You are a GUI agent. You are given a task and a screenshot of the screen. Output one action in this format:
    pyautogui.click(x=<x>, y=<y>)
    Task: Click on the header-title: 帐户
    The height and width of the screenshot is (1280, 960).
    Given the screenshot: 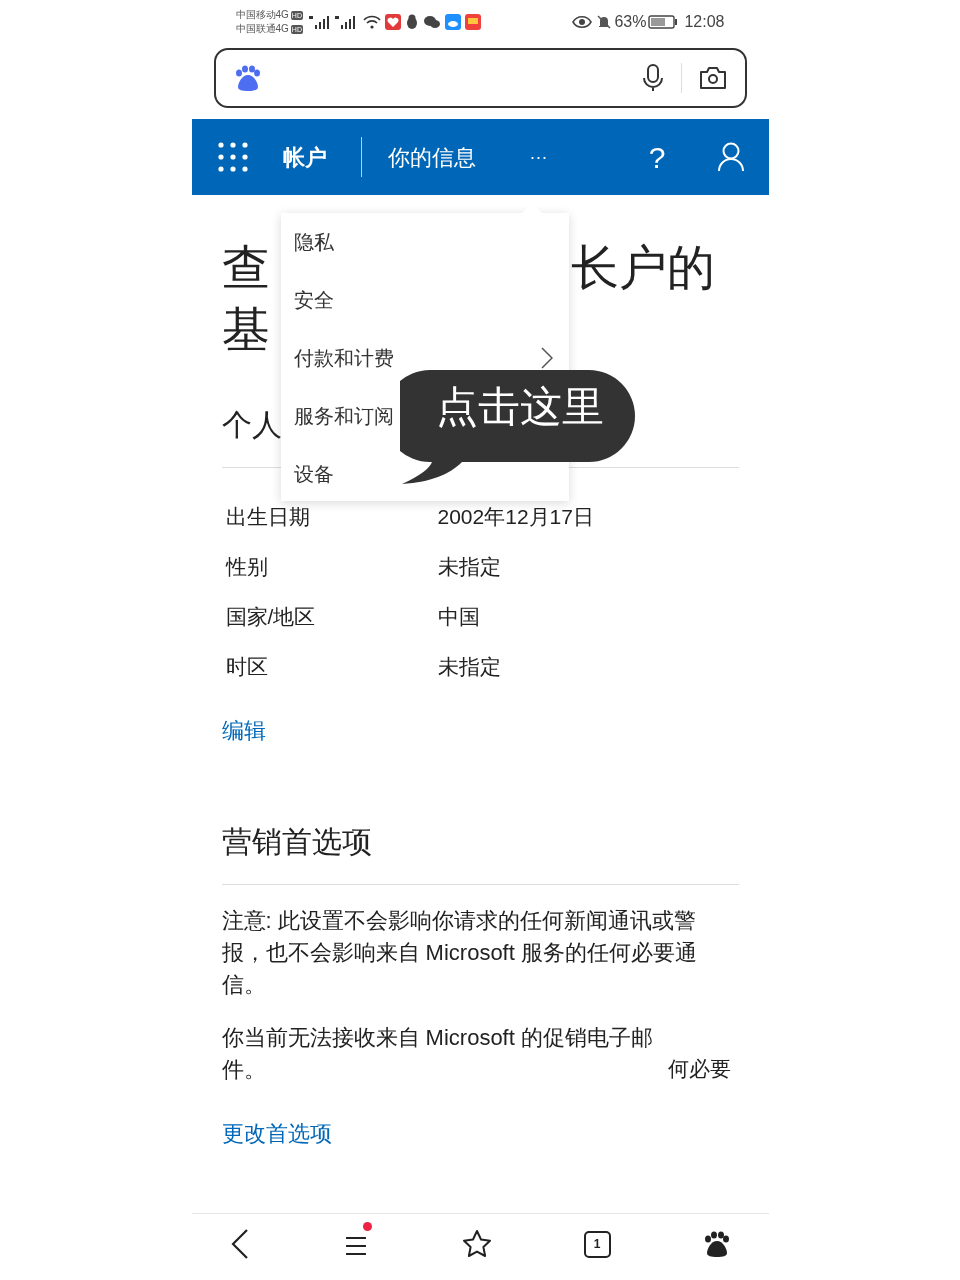 What is the action you would take?
    pyautogui.click(x=304, y=157)
    